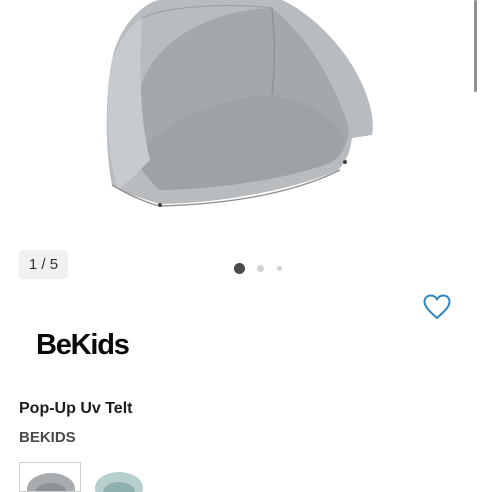 This screenshot has width=480, height=492. I want to click on product-title: Pop-Up Uv Telt, so click(76, 408).